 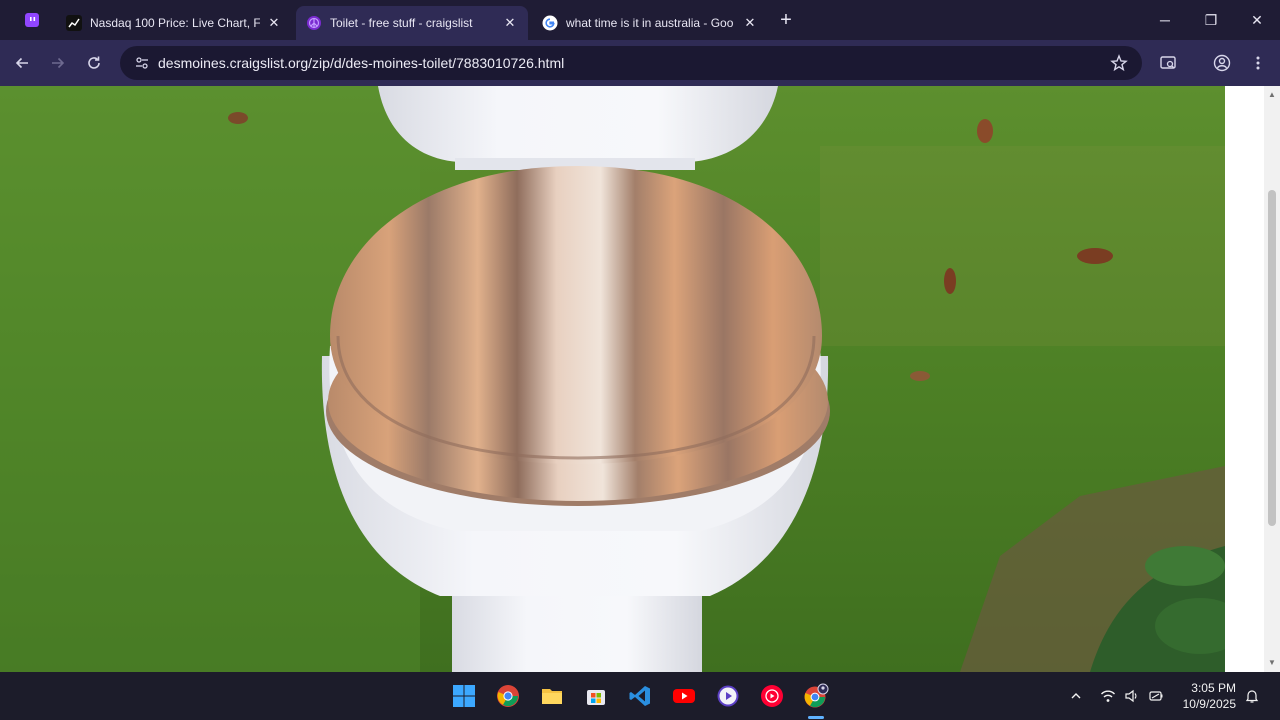 What do you see at coordinates (1211, 20) in the screenshot?
I see `maximize-button: ❐` at bounding box center [1211, 20].